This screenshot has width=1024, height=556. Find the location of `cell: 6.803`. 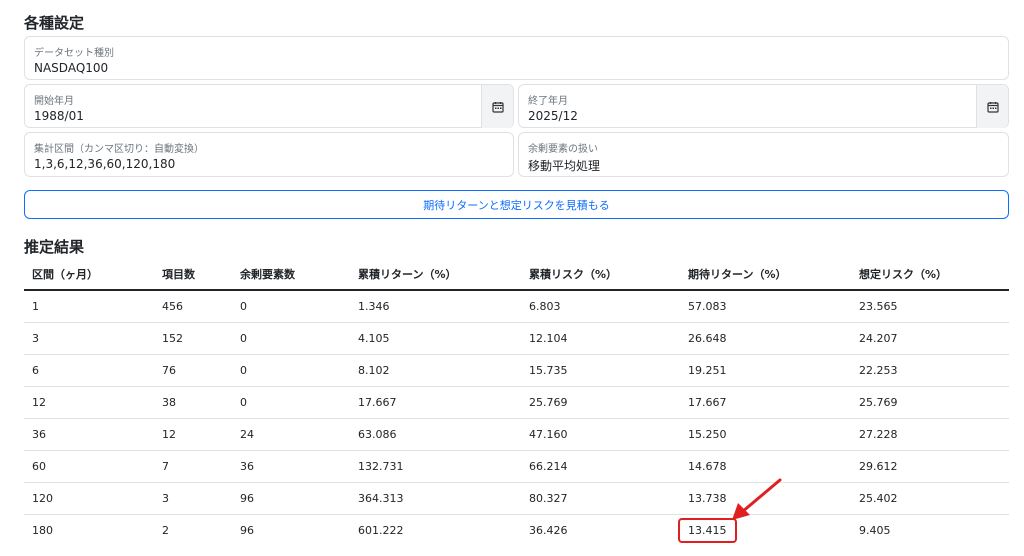

cell: 6.803 is located at coordinates (600, 306).